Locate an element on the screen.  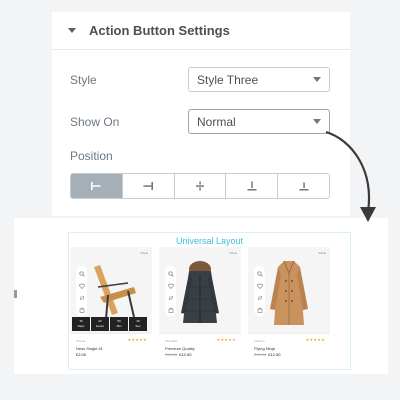
product-name: Ness Single #1 is located at coordinates (89, 348).